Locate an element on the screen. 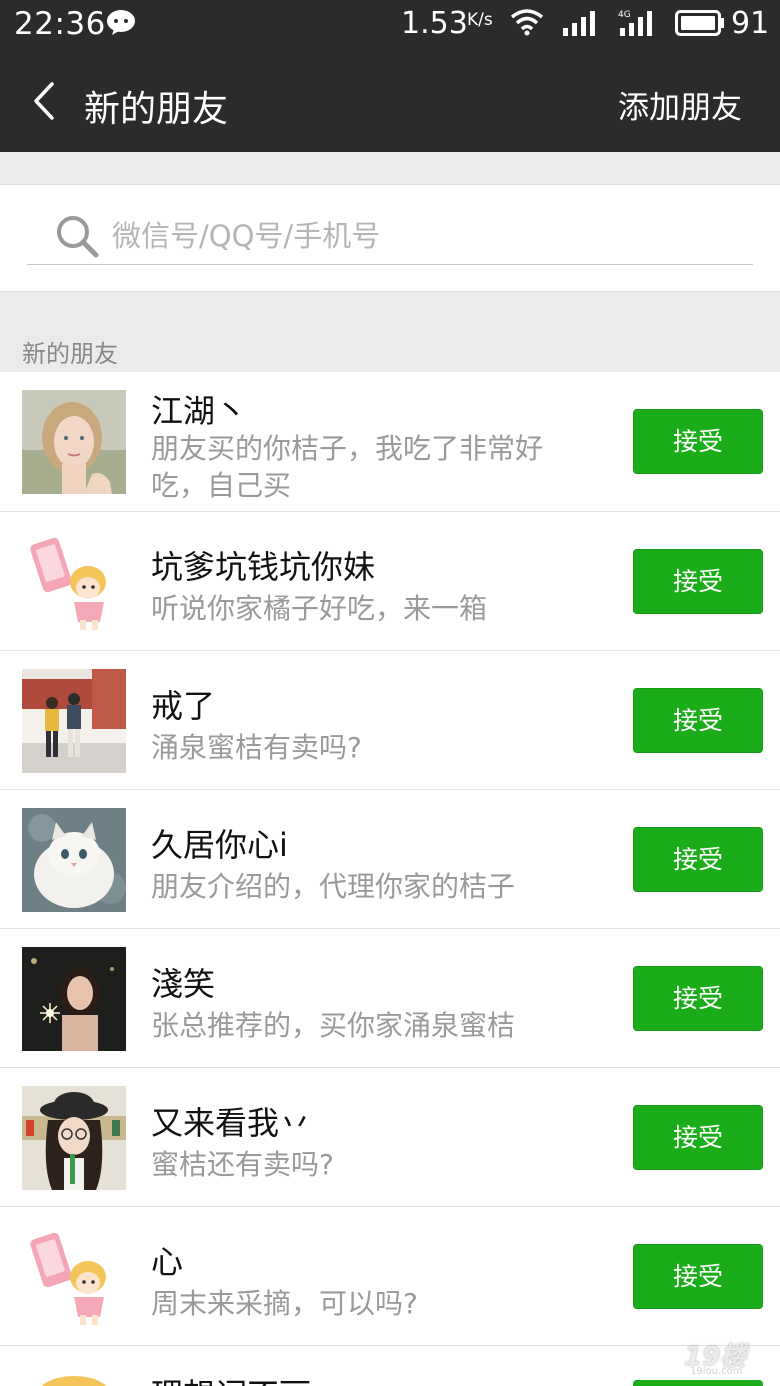 This screenshot has width=780, height=1386. request-message: 涌泉蜜桔有卖吗? is located at coordinates (256, 747).